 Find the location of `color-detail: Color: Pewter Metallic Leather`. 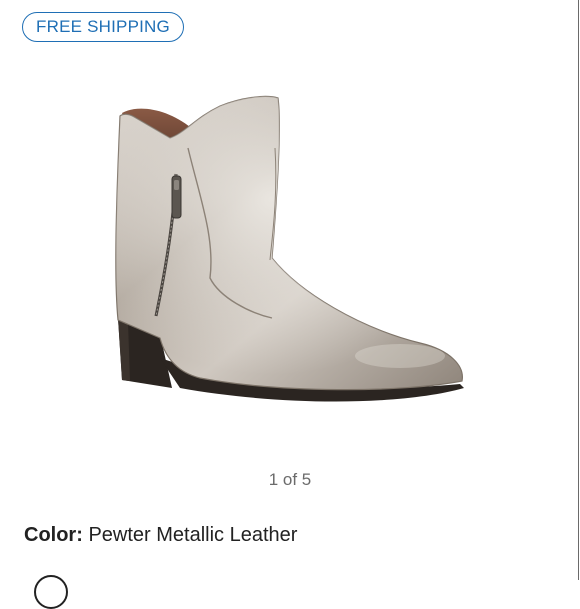

color-detail: Color: Pewter Metallic Leather is located at coordinates (160, 535).